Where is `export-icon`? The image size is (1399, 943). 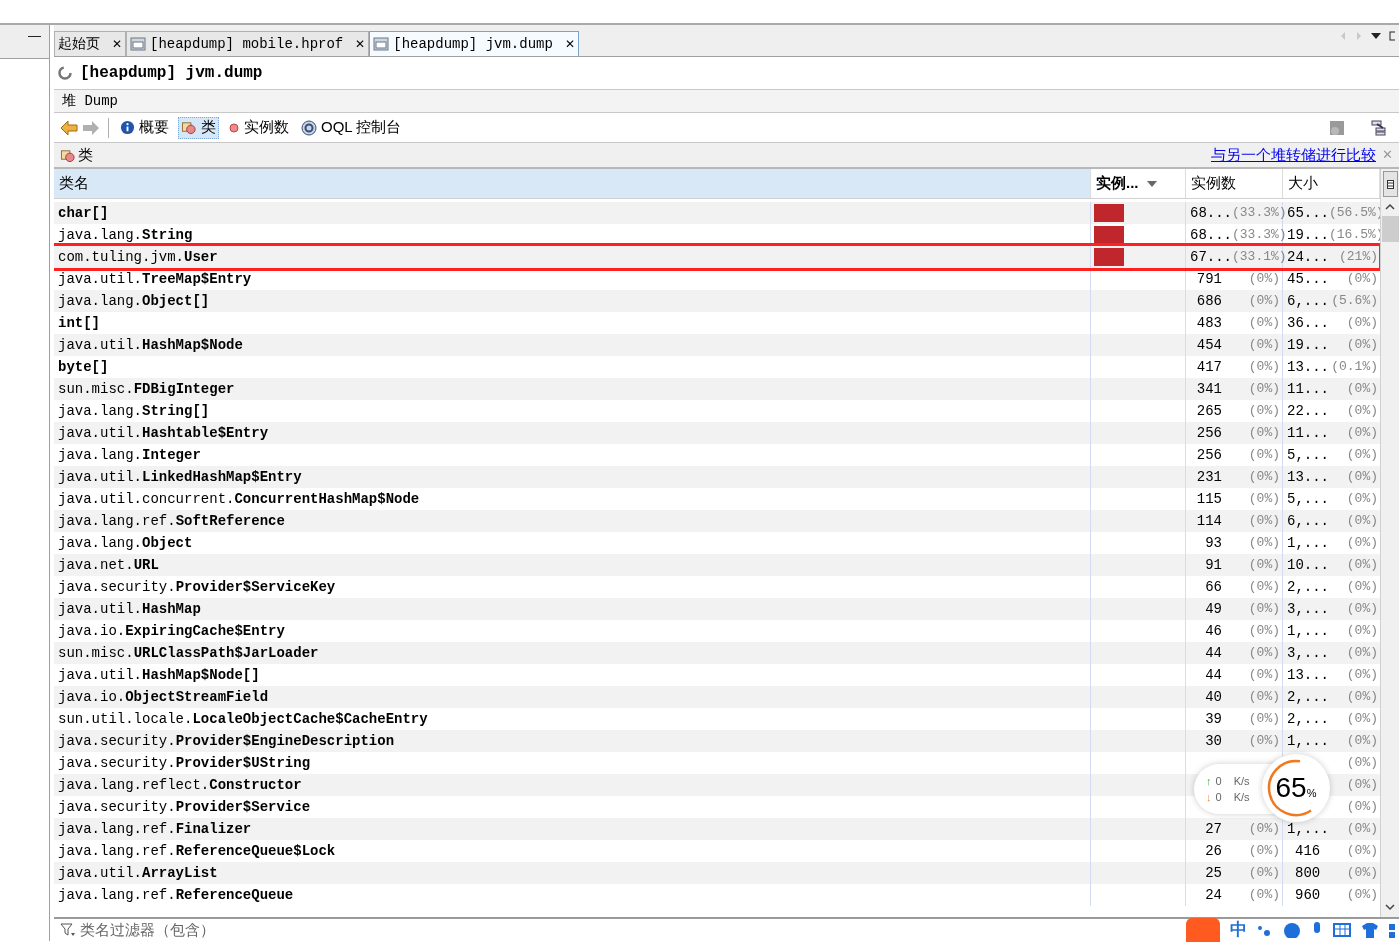
export-icon is located at coordinates (1379, 127).